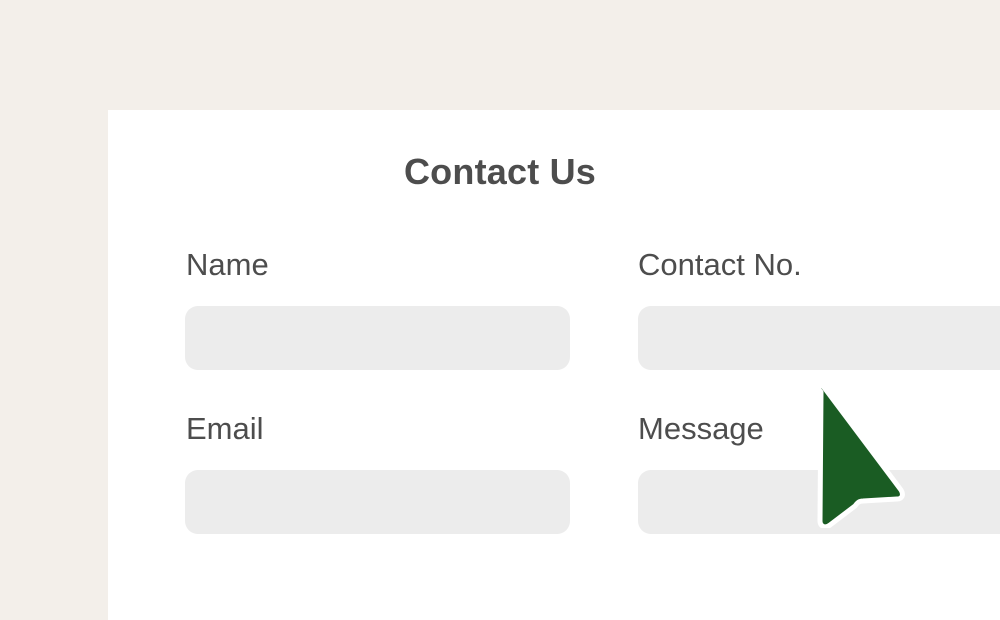  What do you see at coordinates (225, 428) in the screenshot?
I see `email-label: Email` at bounding box center [225, 428].